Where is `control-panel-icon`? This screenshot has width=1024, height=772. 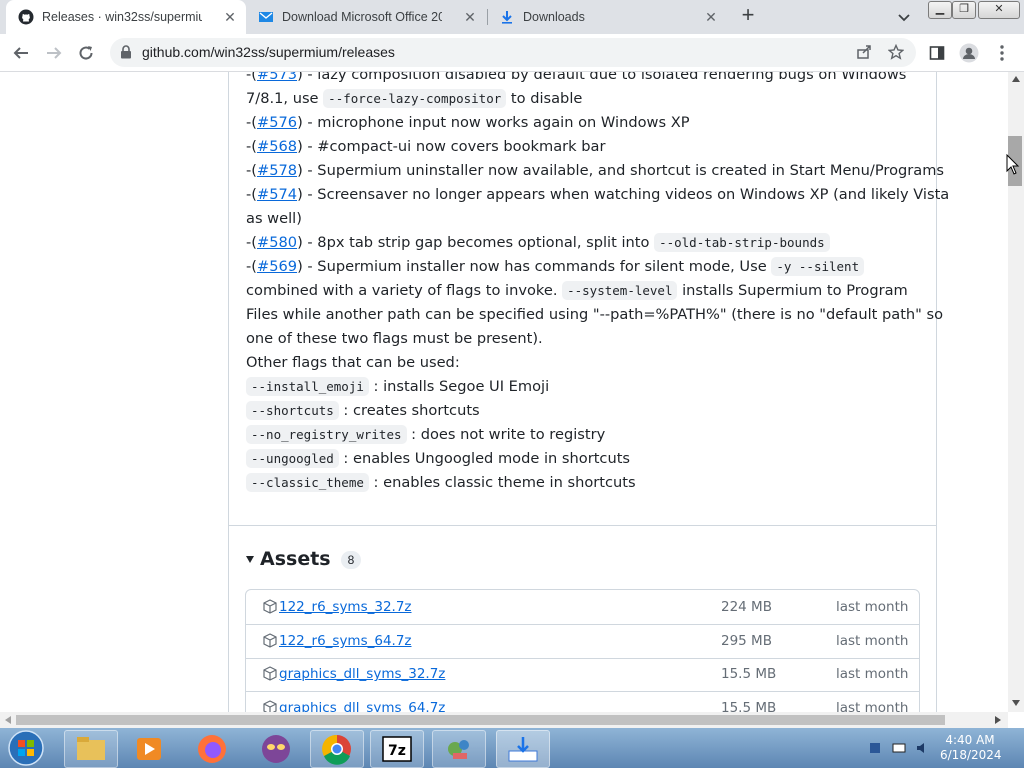
control-panel-icon is located at coordinates (459, 749).